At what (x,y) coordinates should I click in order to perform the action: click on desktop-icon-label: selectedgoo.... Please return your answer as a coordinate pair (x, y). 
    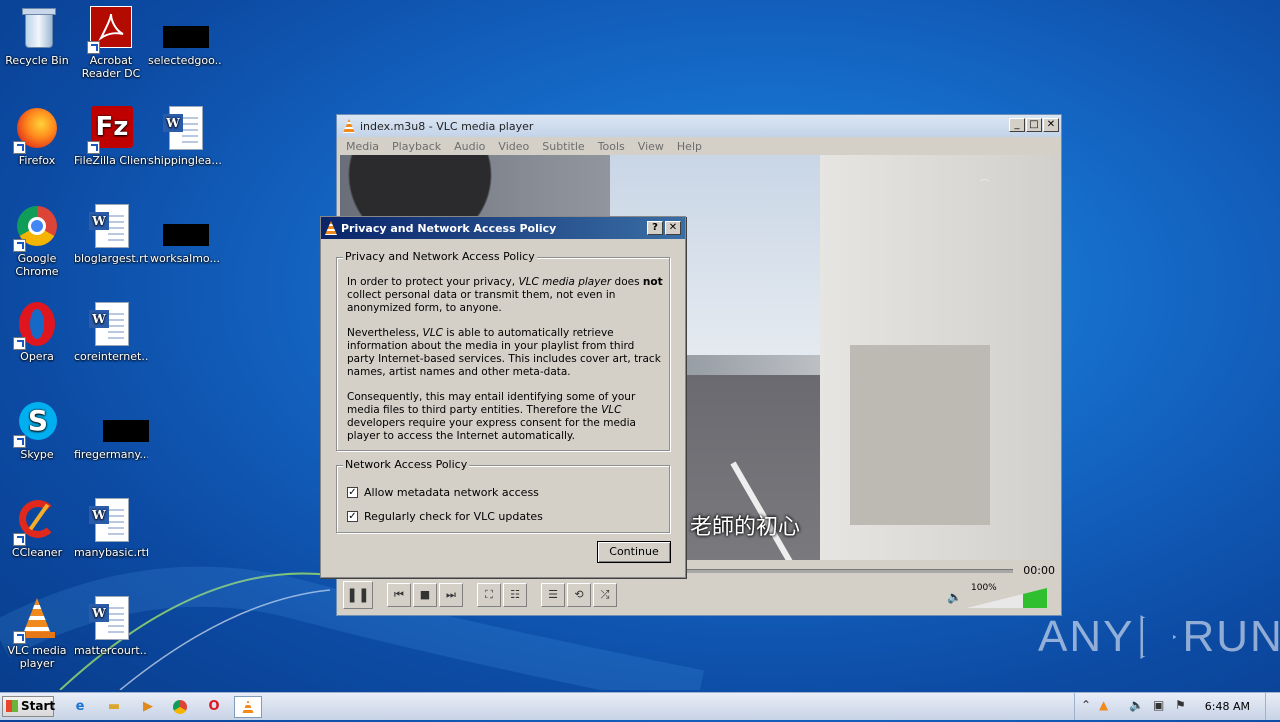
    Looking at the image, I should click on (185, 60).